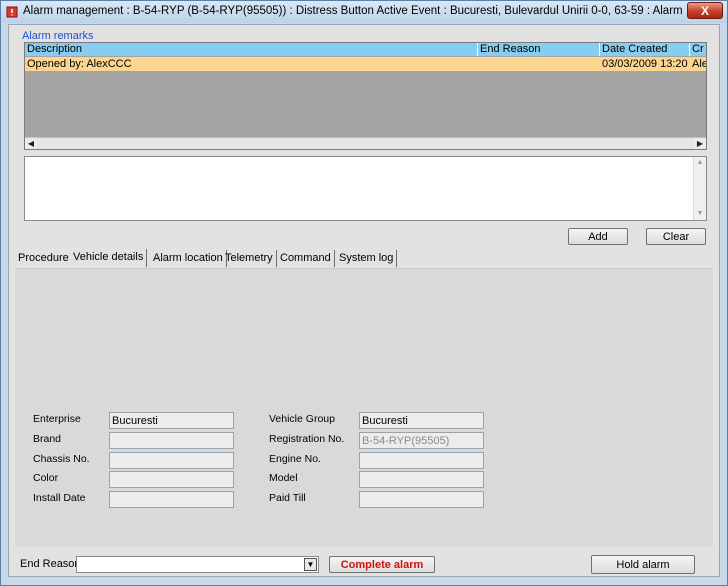 Image resolution: width=728 pixels, height=586 pixels. What do you see at coordinates (58, 36) in the screenshot?
I see `alarm-remarks-label: Alarm remarks` at bounding box center [58, 36].